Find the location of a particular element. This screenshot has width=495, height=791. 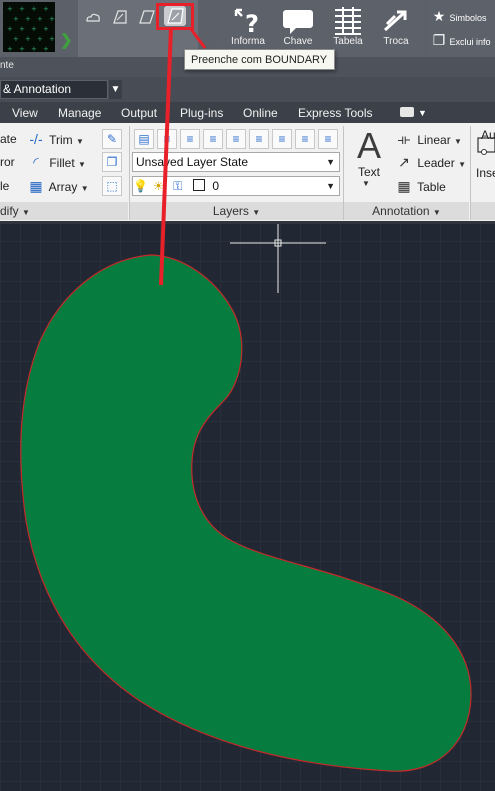

red-annotation-arrow is located at coordinates (183, 156).